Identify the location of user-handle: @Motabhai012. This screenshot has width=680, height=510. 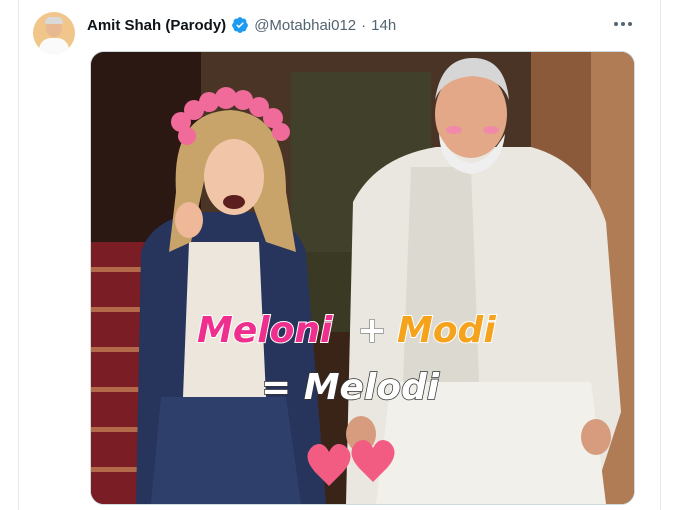
(305, 25).